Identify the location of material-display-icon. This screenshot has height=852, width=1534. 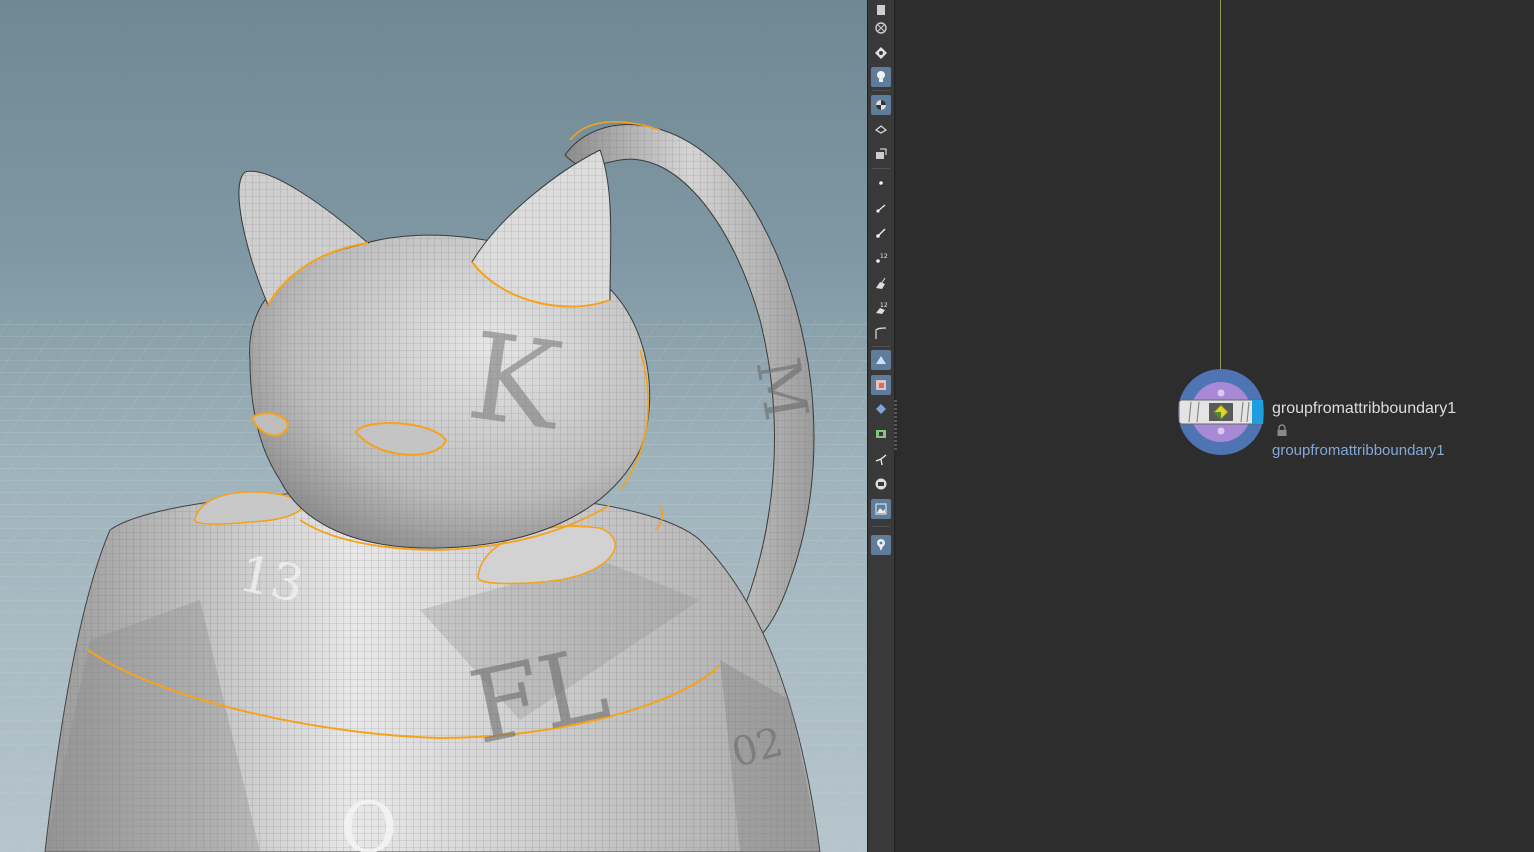
(881, 154).